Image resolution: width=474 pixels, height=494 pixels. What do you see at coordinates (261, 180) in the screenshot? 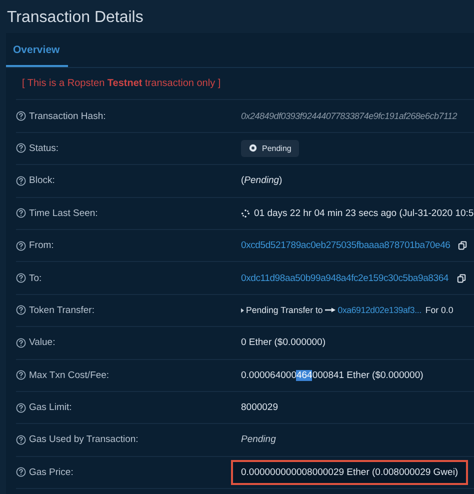
I see `field-value: (Pending)` at bounding box center [261, 180].